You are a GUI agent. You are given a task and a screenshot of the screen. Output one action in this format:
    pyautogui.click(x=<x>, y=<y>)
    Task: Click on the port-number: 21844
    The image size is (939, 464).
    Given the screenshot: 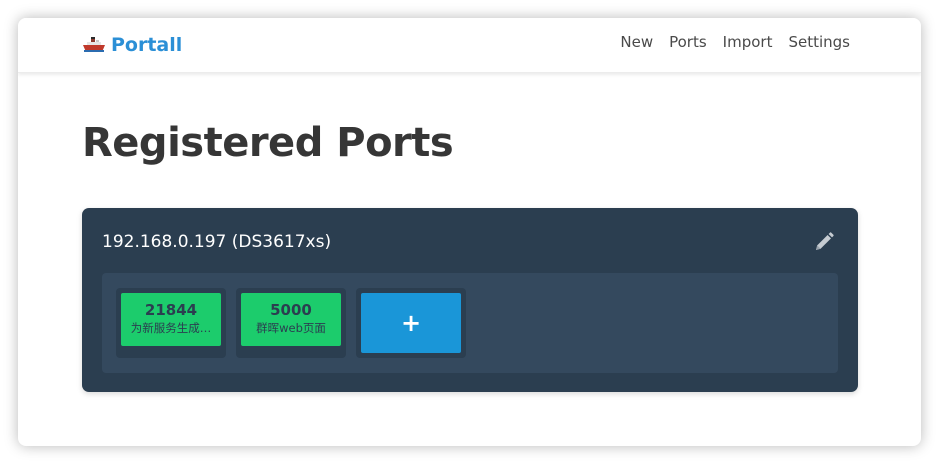 What is the action you would take?
    pyautogui.click(x=171, y=310)
    